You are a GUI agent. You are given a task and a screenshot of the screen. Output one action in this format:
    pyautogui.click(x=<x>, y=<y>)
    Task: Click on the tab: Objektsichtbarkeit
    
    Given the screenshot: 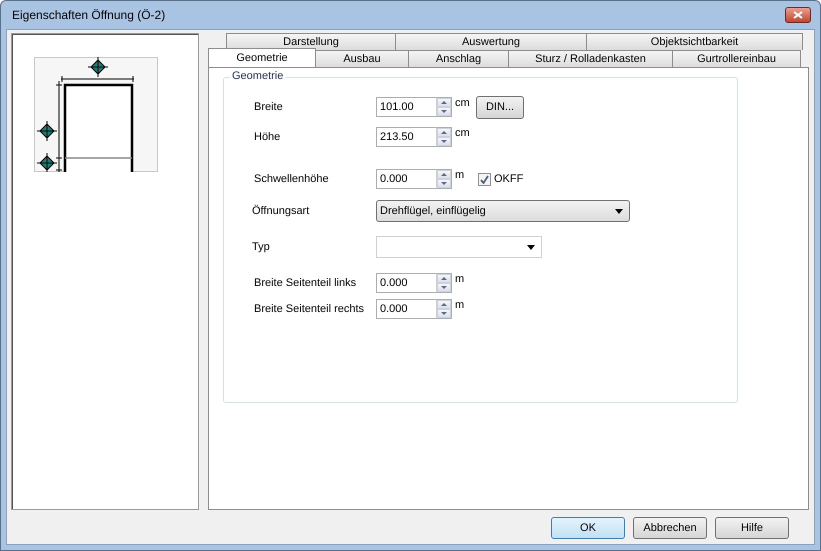 What is the action you would take?
    pyautogui.click(x=694, y=41)
    